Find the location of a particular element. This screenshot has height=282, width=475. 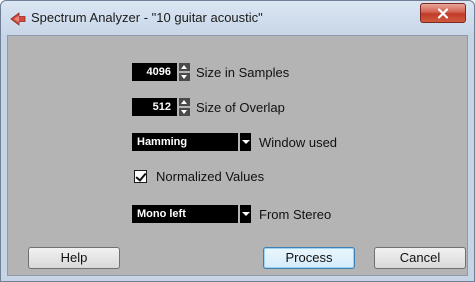

window-used-dropdown: Hamming is located at coordinates (191, 142).